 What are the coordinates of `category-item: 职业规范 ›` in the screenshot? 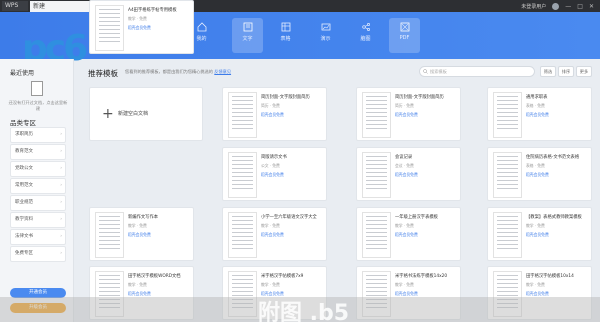 It's located at (38, 203).